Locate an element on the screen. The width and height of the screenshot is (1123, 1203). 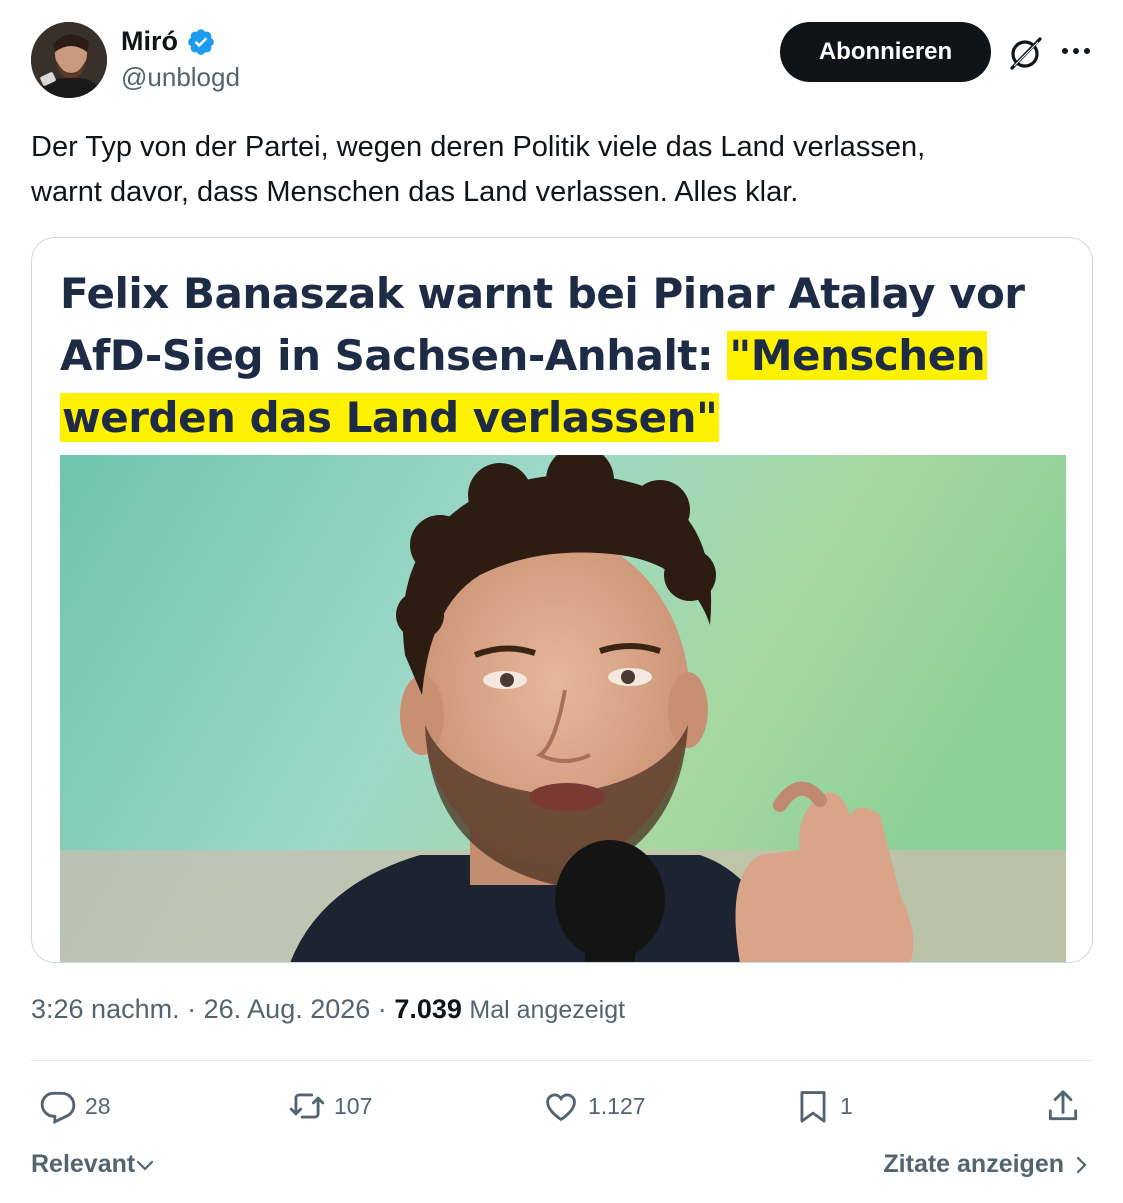
repost-count: 107 is located at coordinates (353, 1105).